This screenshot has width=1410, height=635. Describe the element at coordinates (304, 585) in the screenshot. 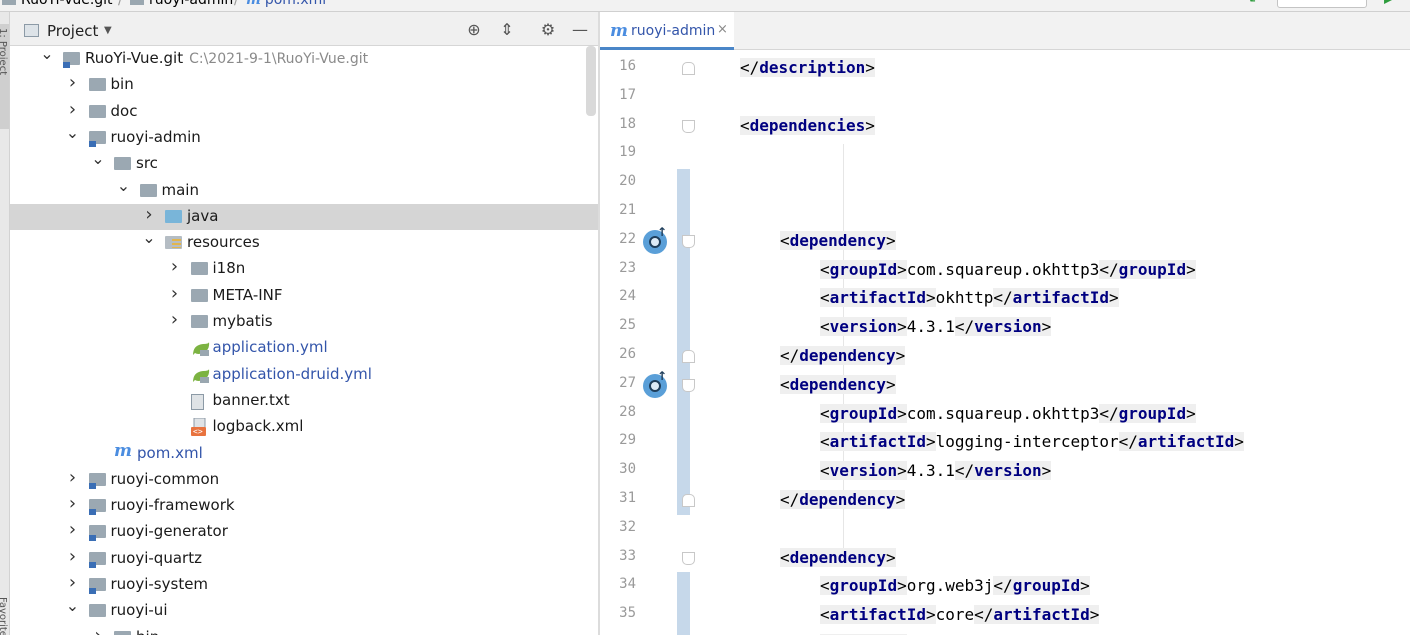

I see `tree-row: › ruoyi-system` at that location.